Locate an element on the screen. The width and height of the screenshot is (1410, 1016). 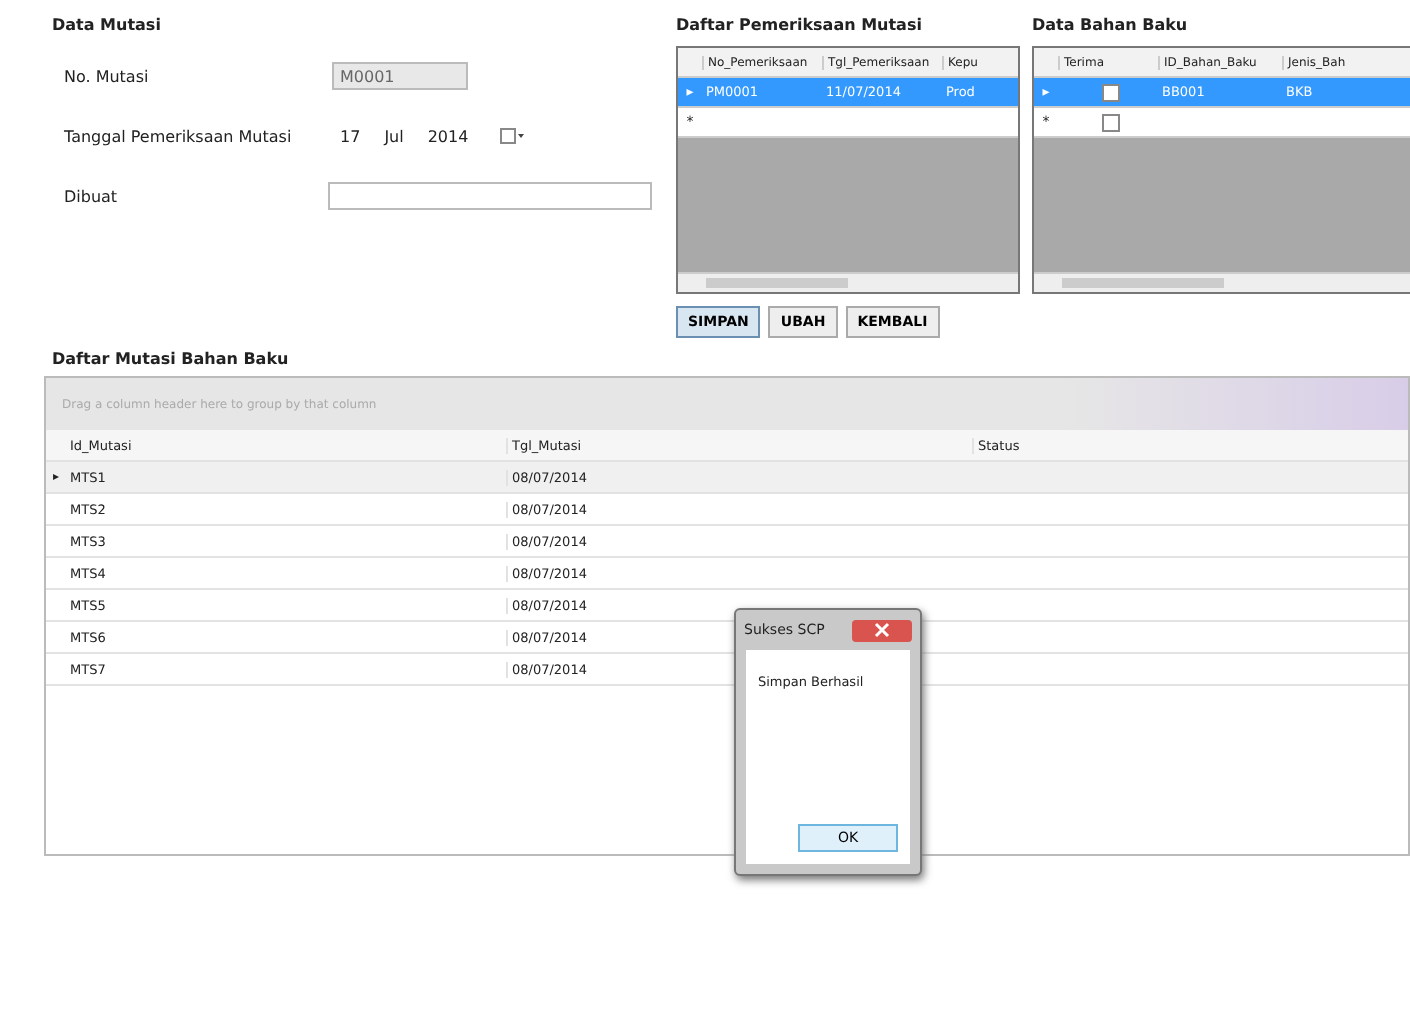
grid-title: Daftar Pemeriksaan Mutasi is located at coordinates (800, 27).